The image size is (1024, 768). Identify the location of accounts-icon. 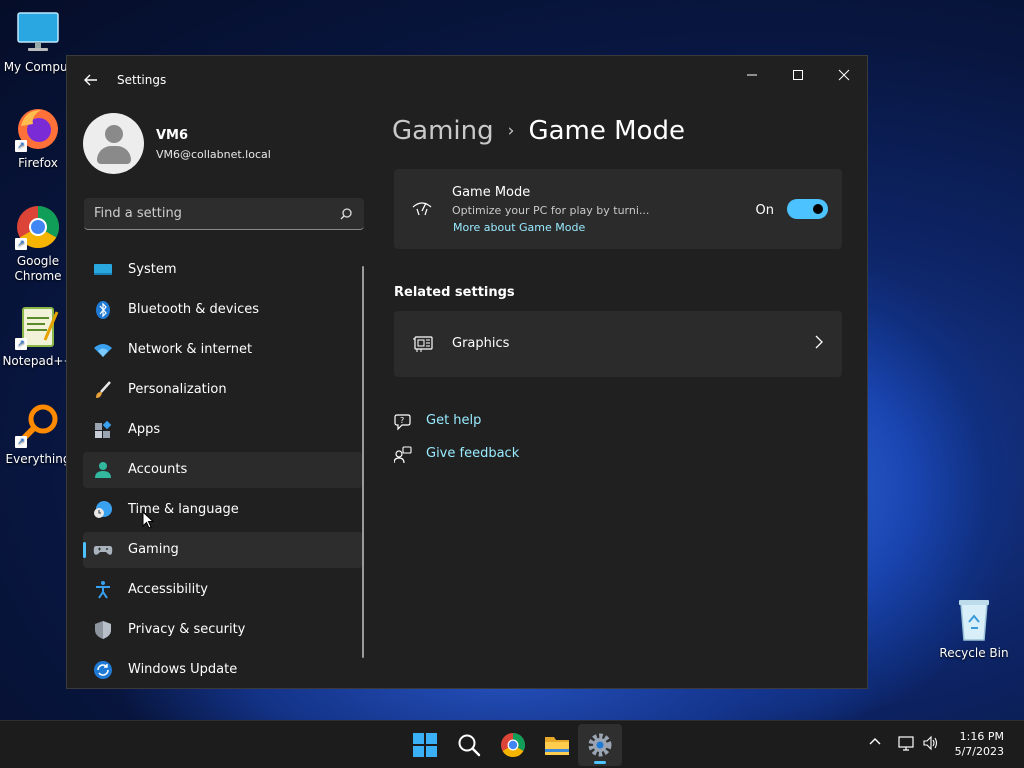
(103, 470).